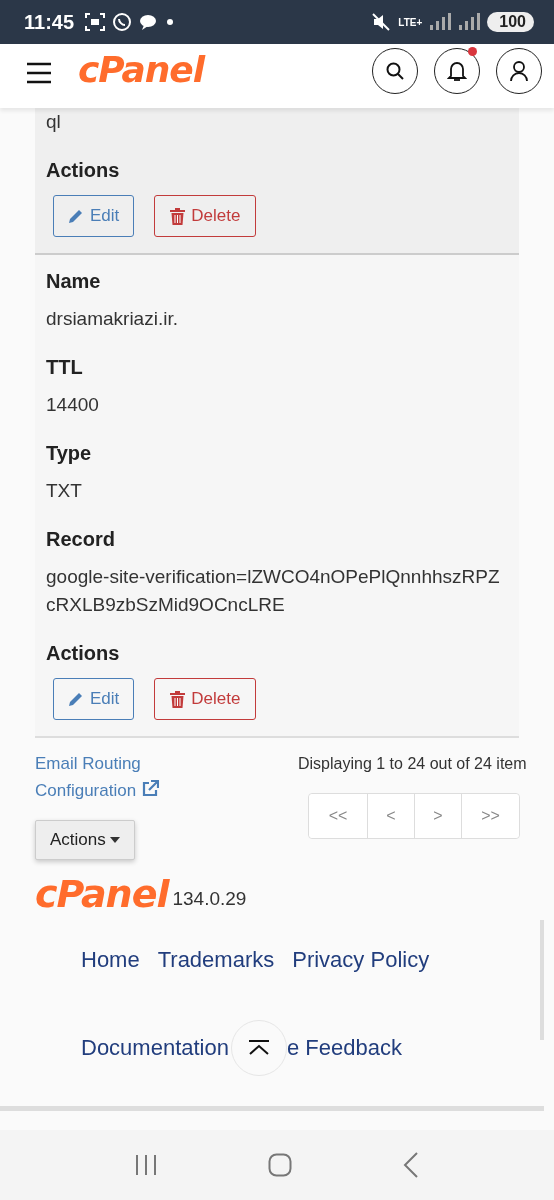  I want to click on bell-icon, so click(457, 71).